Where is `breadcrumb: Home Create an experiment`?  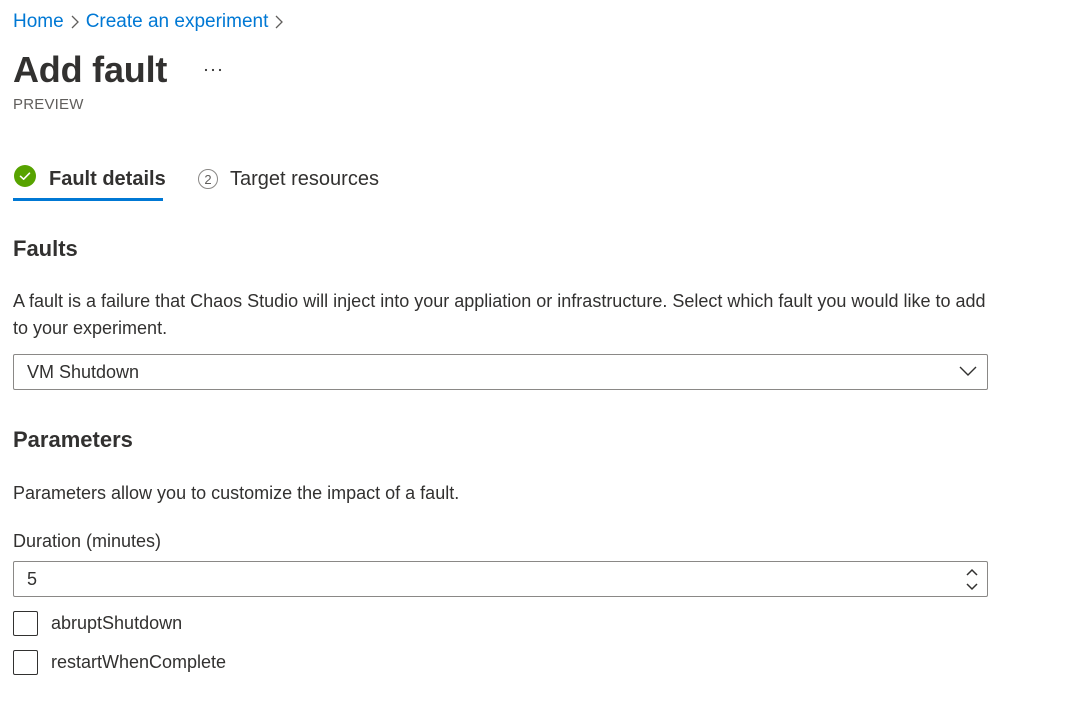
breadcrumb: Home Create an experiment is located at coordinates (151, 22).